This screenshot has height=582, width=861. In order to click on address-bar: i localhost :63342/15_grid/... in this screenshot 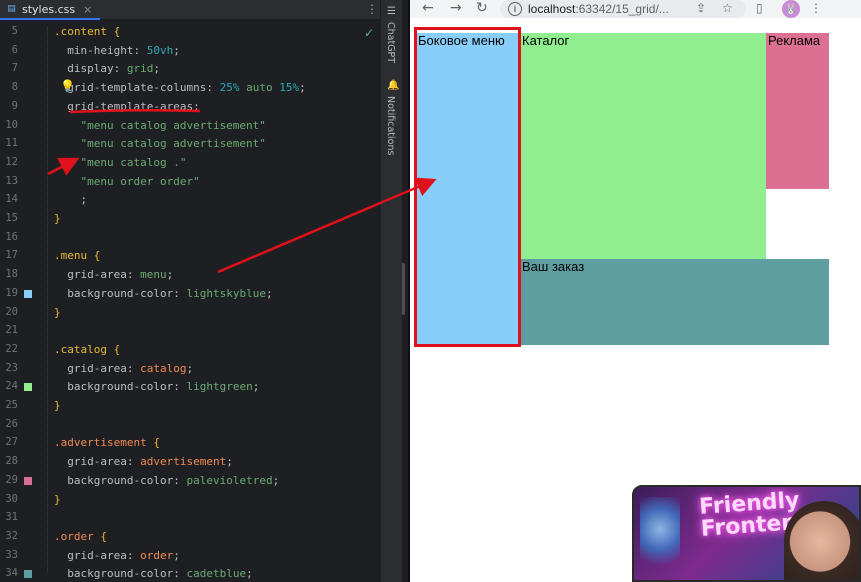, I will do `click(623, 9)`.